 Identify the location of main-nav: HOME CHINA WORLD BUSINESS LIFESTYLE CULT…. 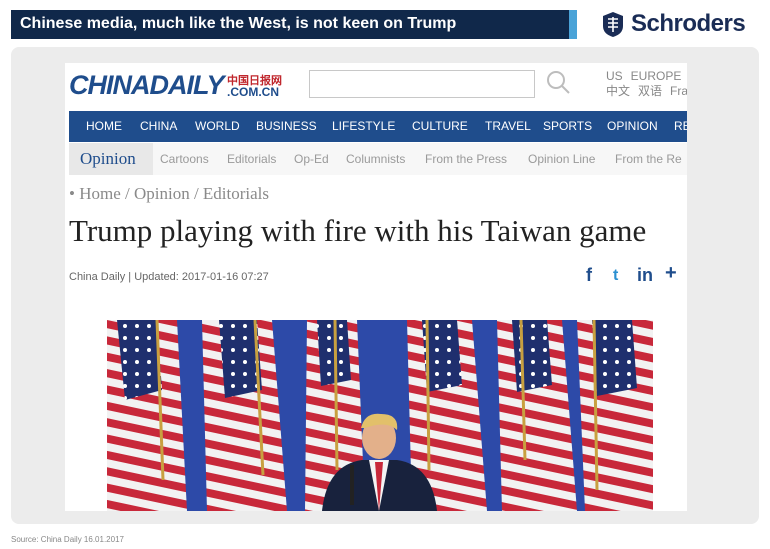
(378, 126).